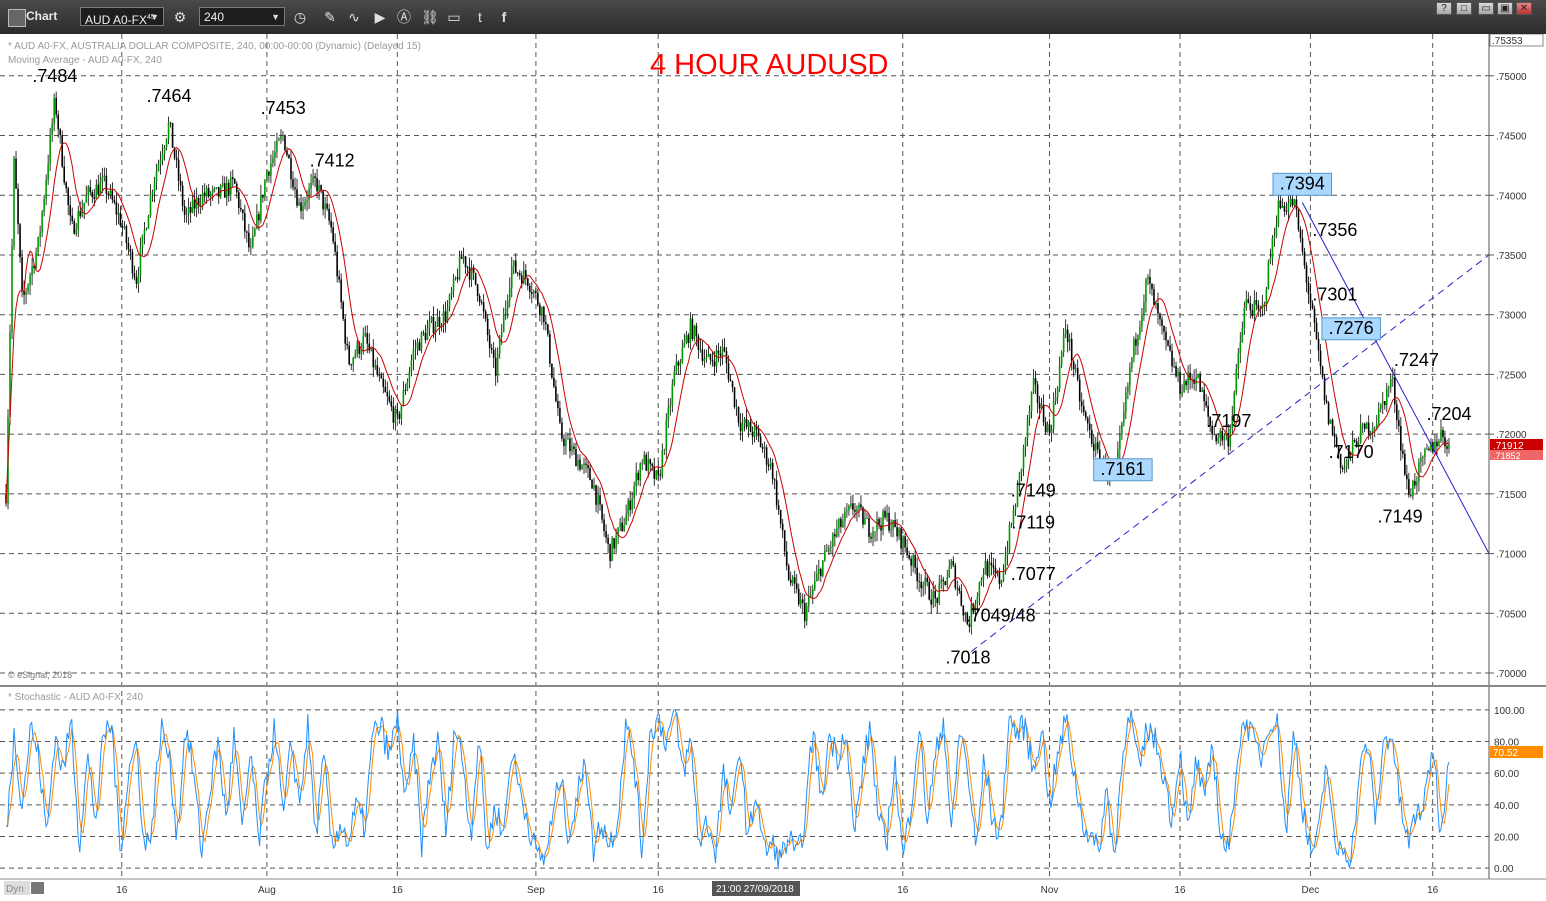 The image size is (1546, 901). Describe the element at coordinates (1511, 614) in the screenshot. I see `y-tick-label: .70500` at that location.